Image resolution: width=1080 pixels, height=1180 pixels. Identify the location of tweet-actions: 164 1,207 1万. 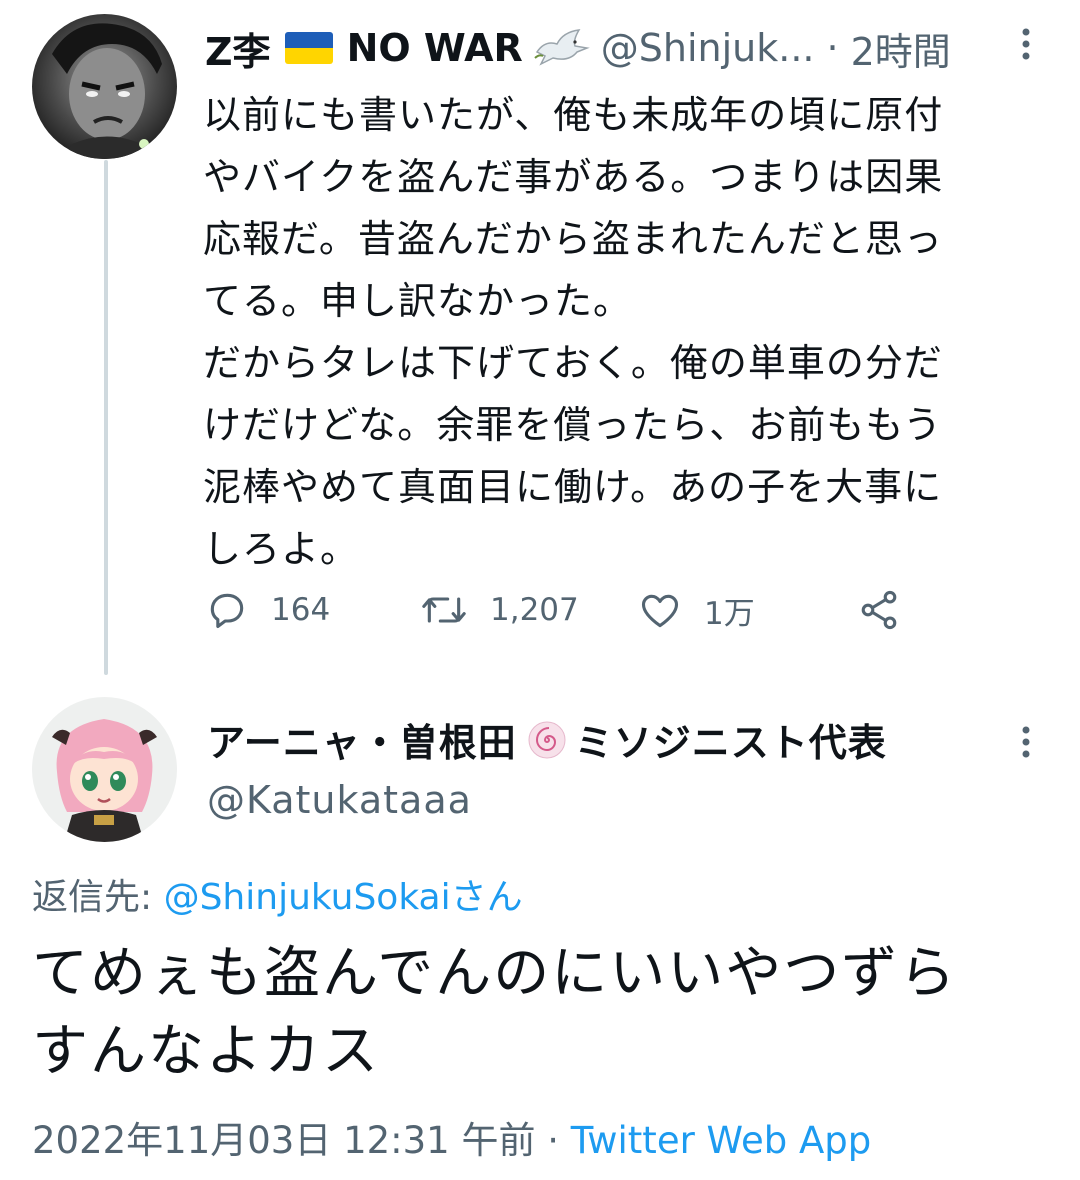
(565, 613).